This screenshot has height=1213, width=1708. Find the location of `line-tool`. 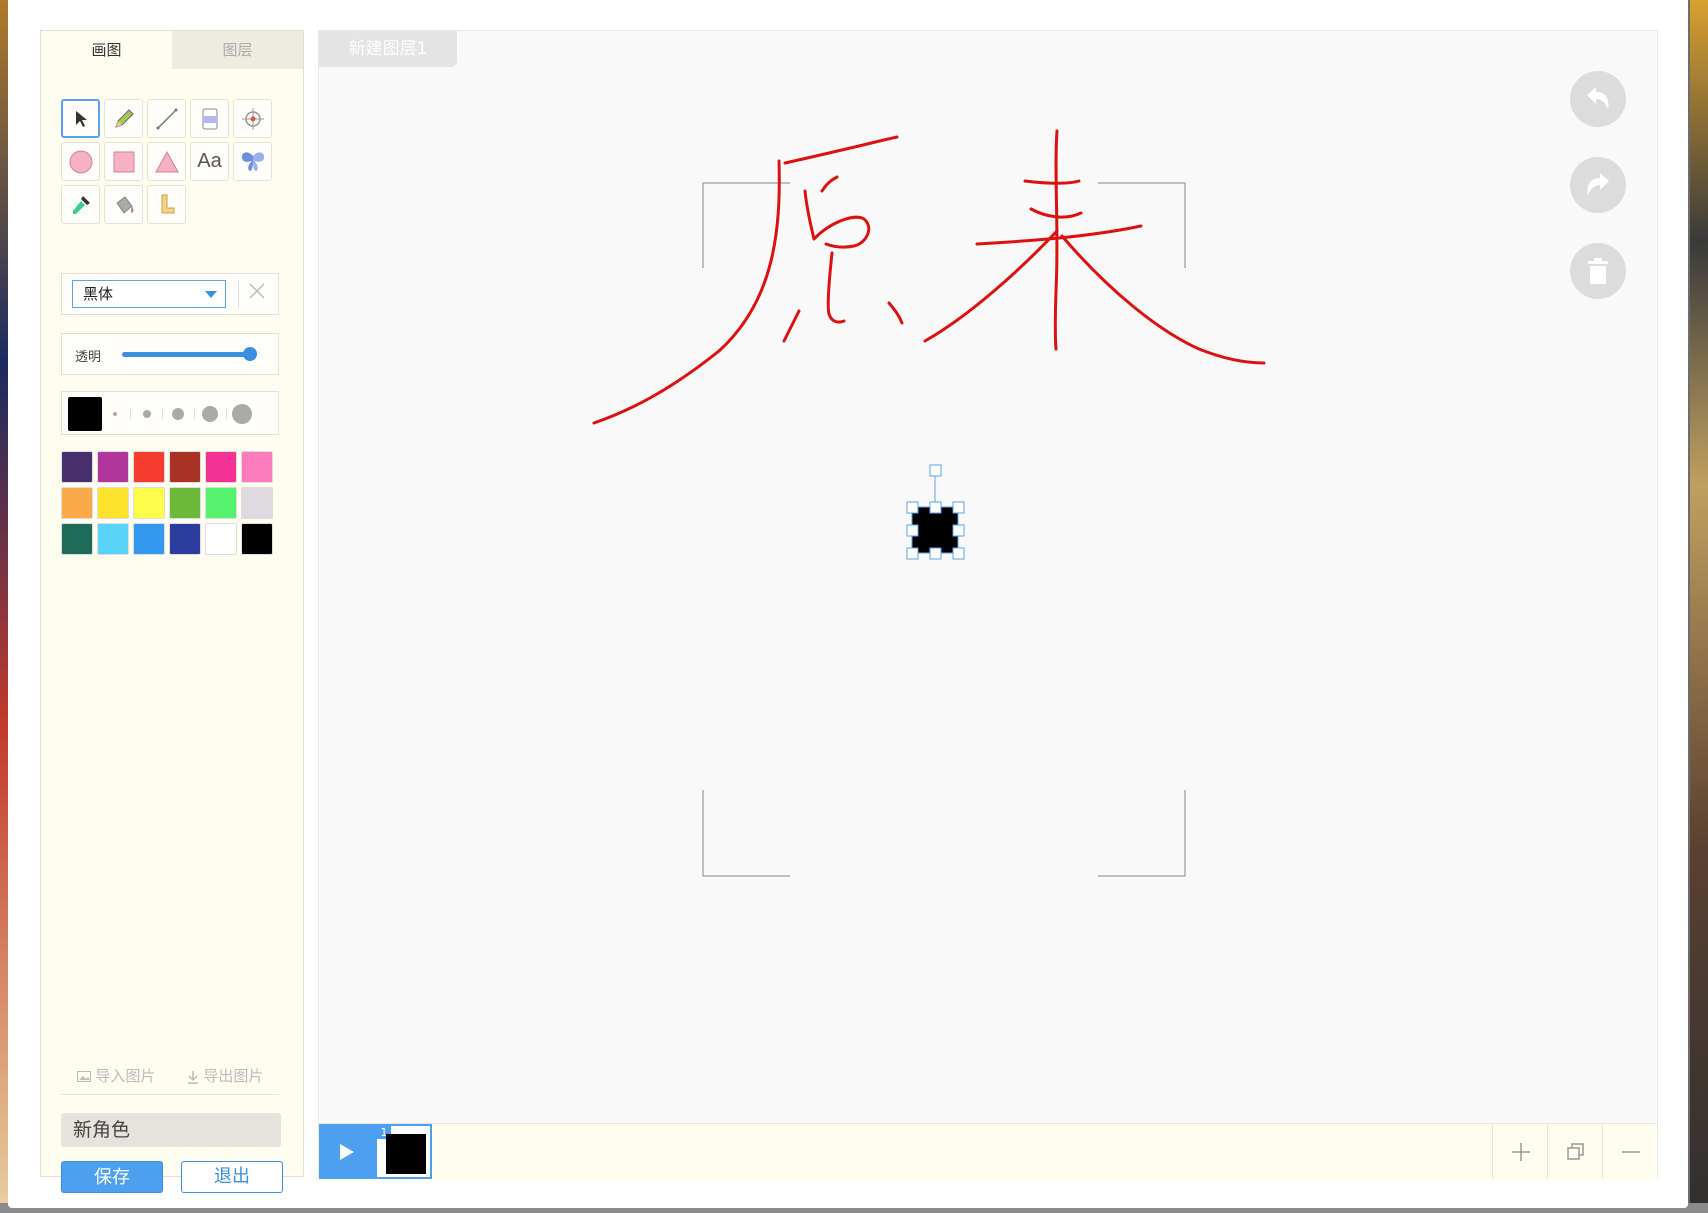

line-tool is located at coordinates (166, 118).